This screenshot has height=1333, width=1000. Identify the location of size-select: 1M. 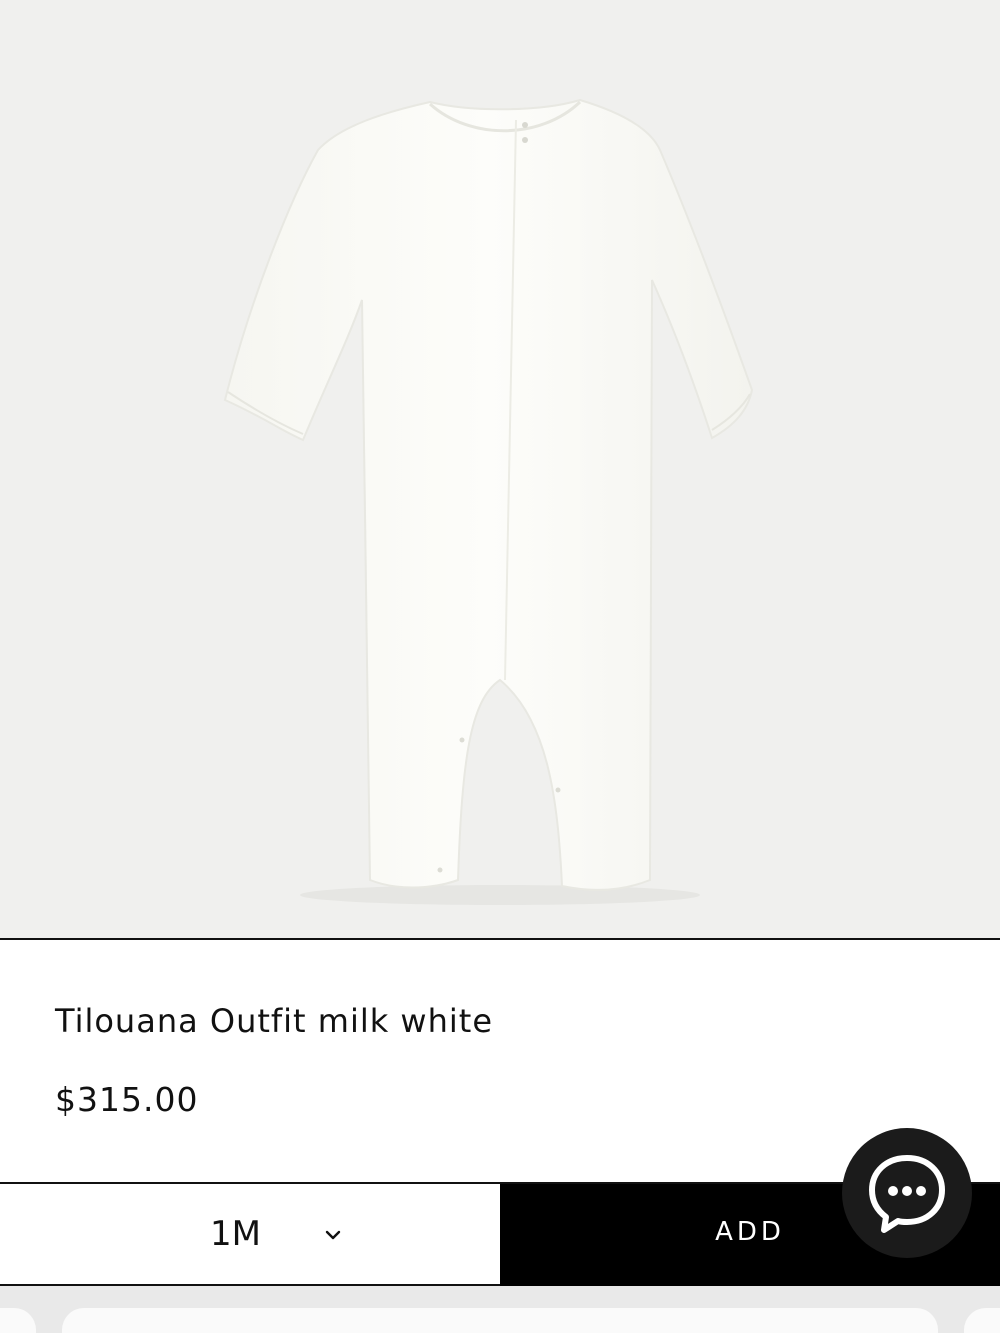
(250, 1235).